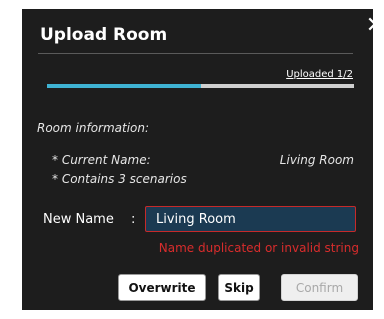 Image resolution: width=384 pixels, height=319 pixels. Describe the element at coordinates (239, 287) in the screenshot. I see `skip-button: Skip` at that location.